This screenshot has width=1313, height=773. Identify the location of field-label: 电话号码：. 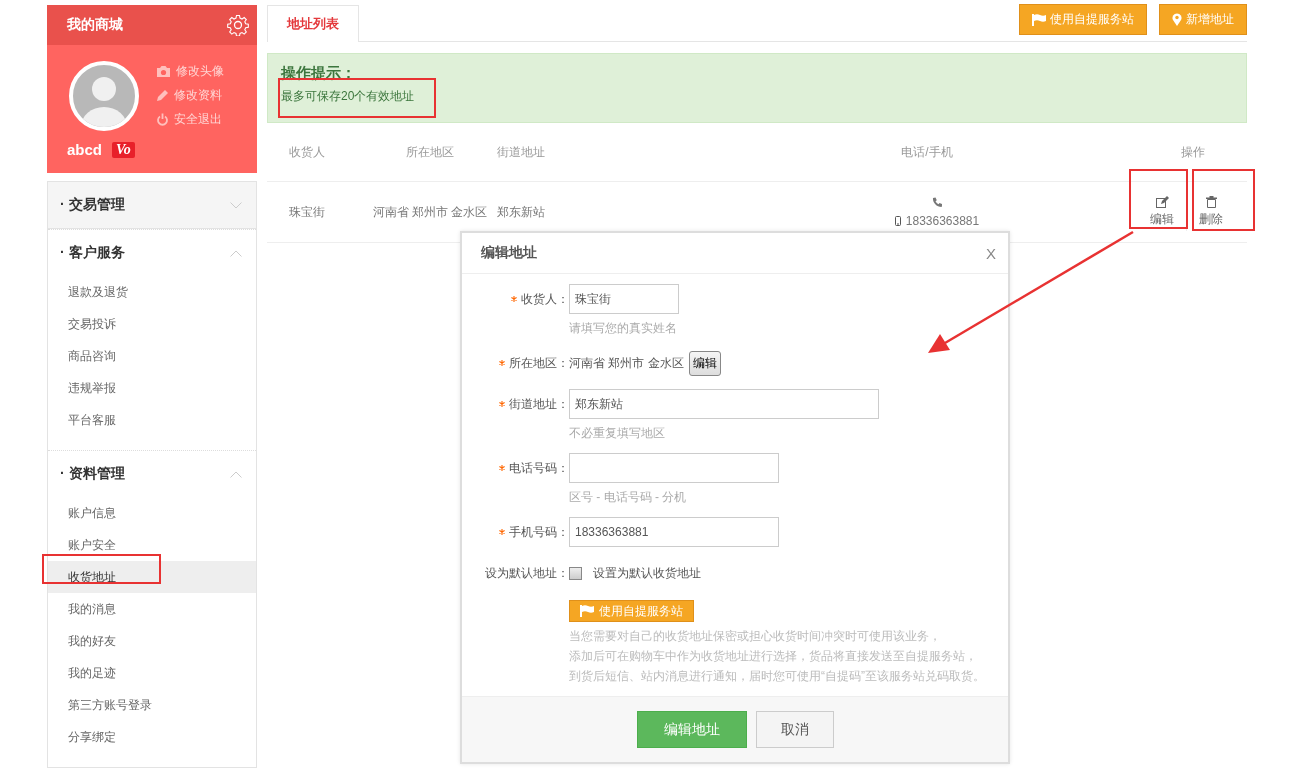
(539, 468).